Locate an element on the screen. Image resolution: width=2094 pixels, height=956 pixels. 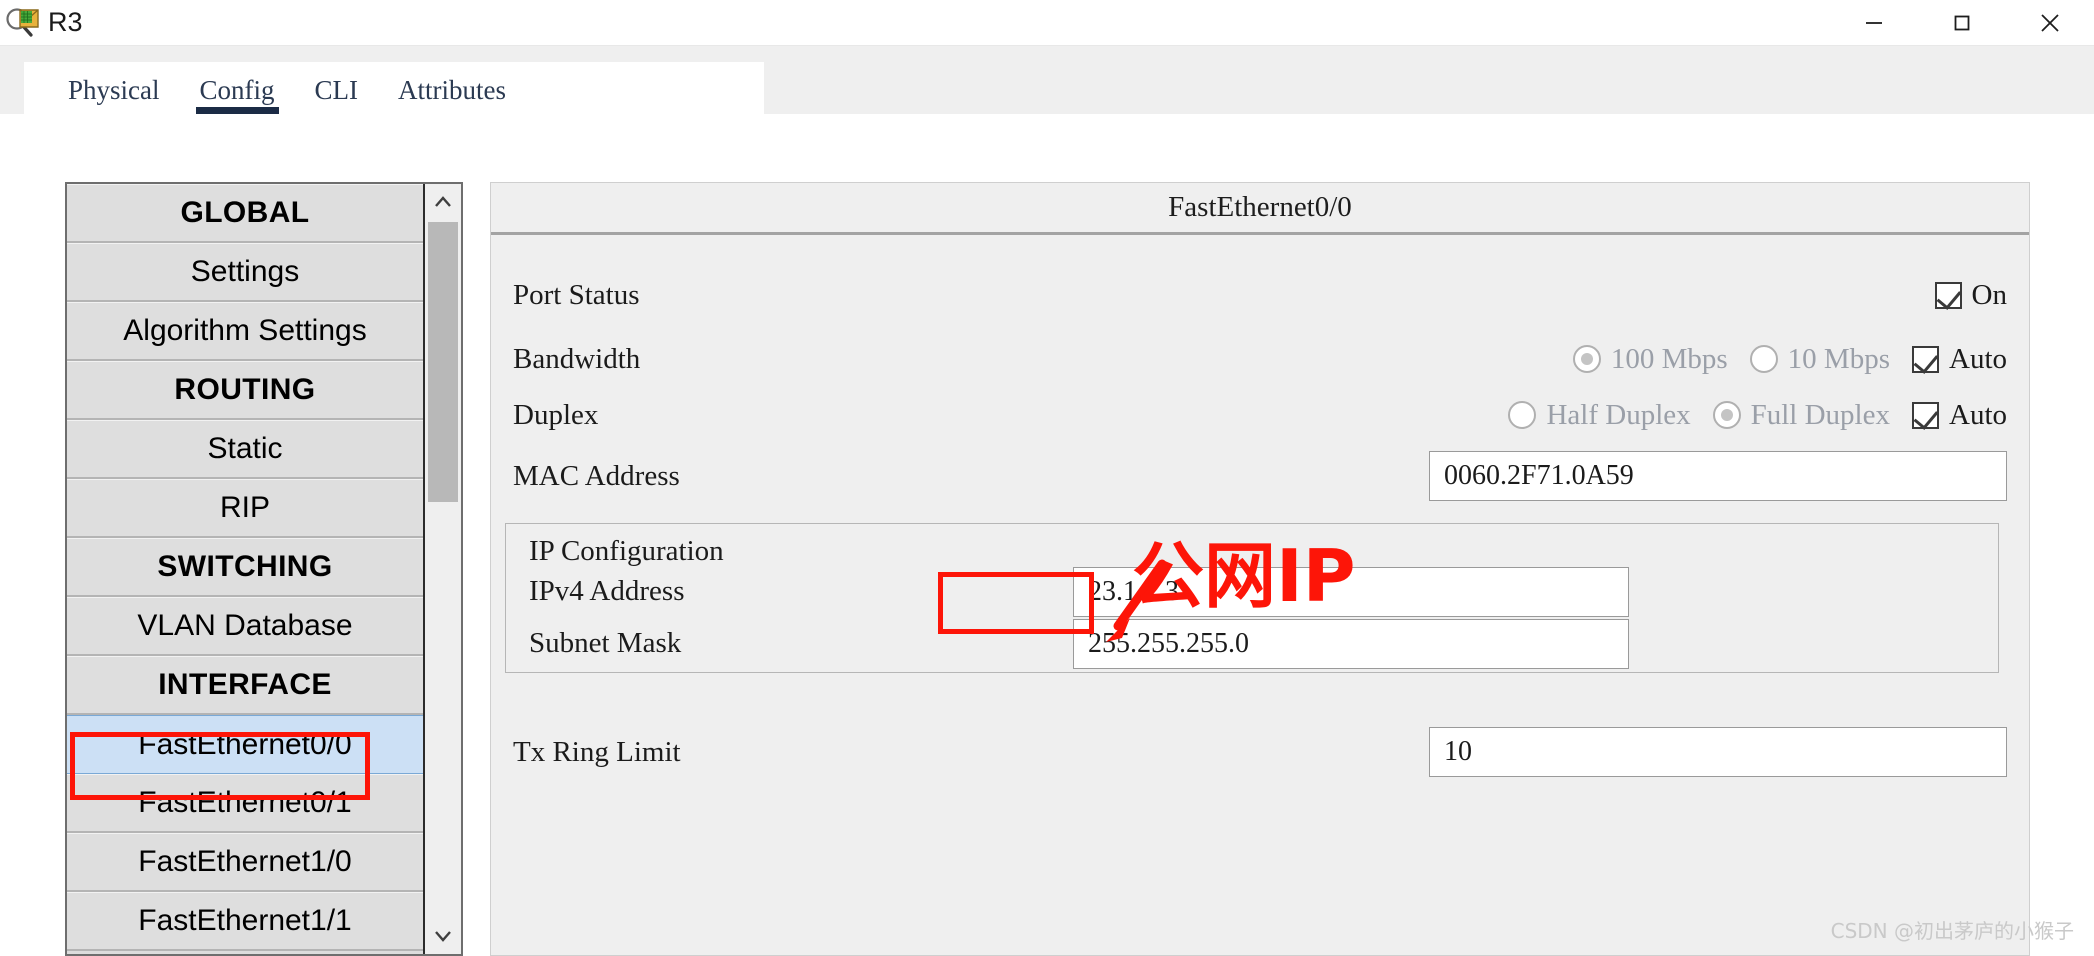
sidebar-item-fastethernet0-1: FastEthernet0/1 is located at coordinates (245, 803).